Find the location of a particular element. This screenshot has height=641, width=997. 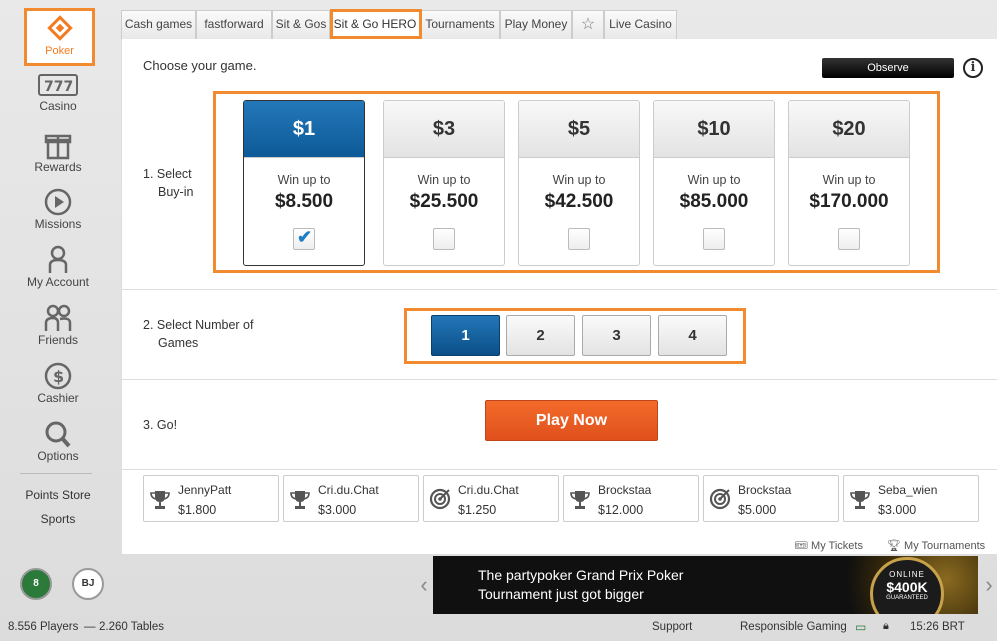

banner-line1: The partypoker Grand Prix Poker is located at coordinates (581, 575).